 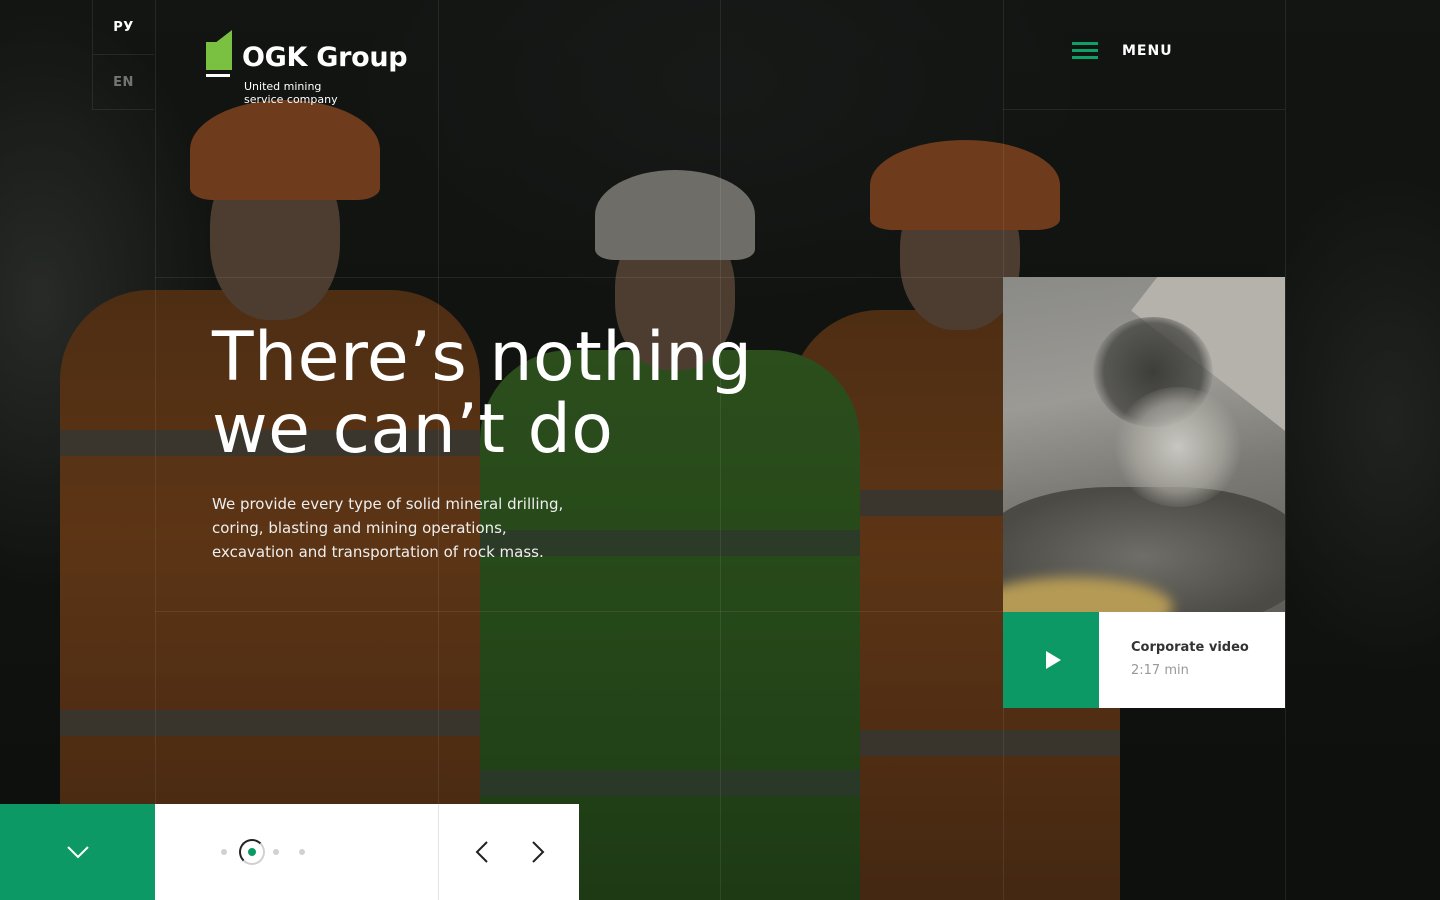 What do you see at coordinates (482, 357) in the screenshot?
I see `hero-title-line-1: There’s nothing` at bounding box center [482, 357].